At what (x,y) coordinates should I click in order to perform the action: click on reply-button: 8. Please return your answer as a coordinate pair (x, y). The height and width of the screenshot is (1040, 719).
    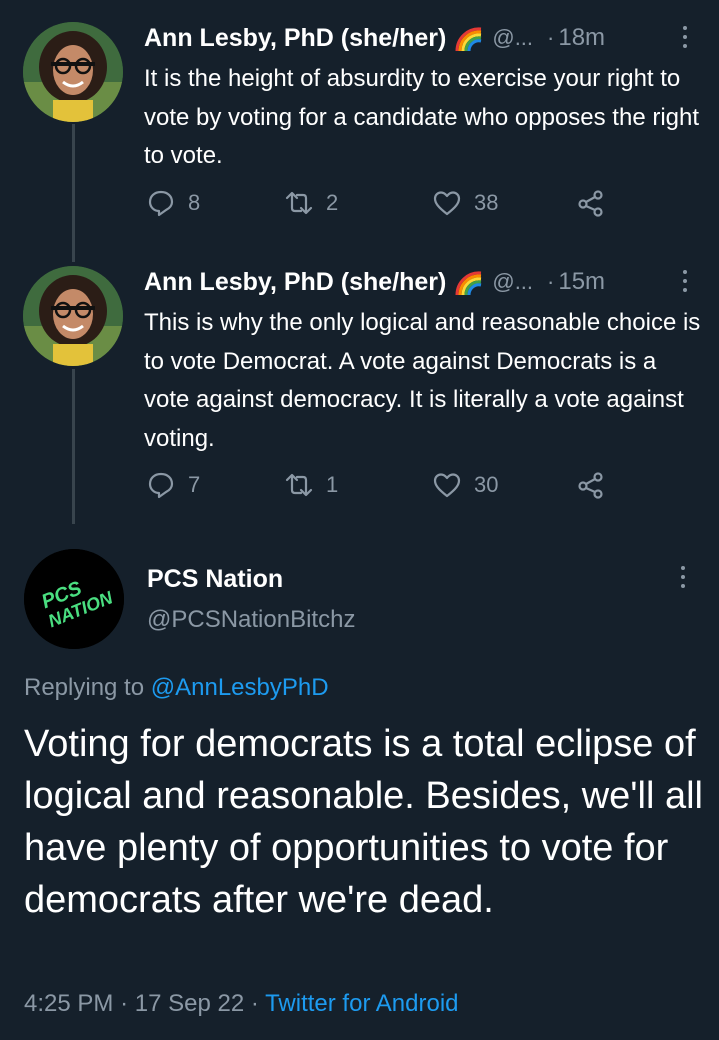
    Looking at the image, I should click on (173, 203).